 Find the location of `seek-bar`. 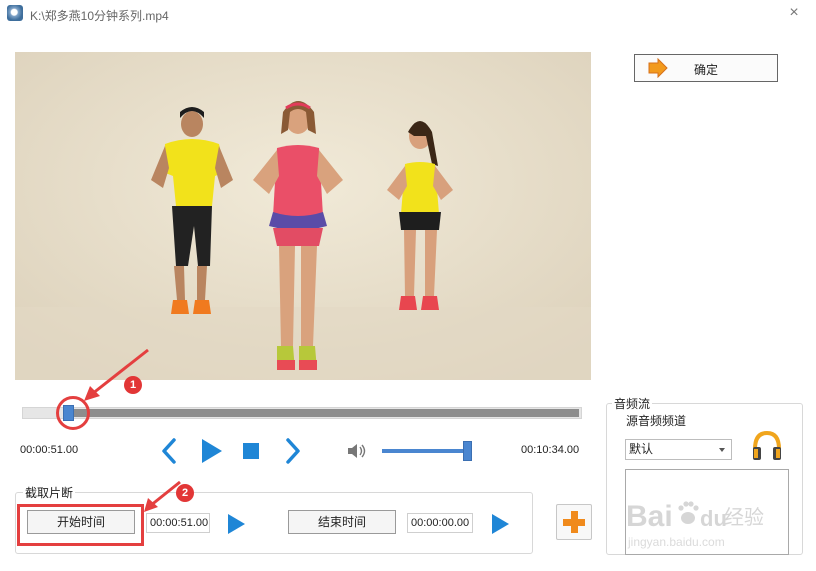

seek-bar is located at coordinates (302, 413).